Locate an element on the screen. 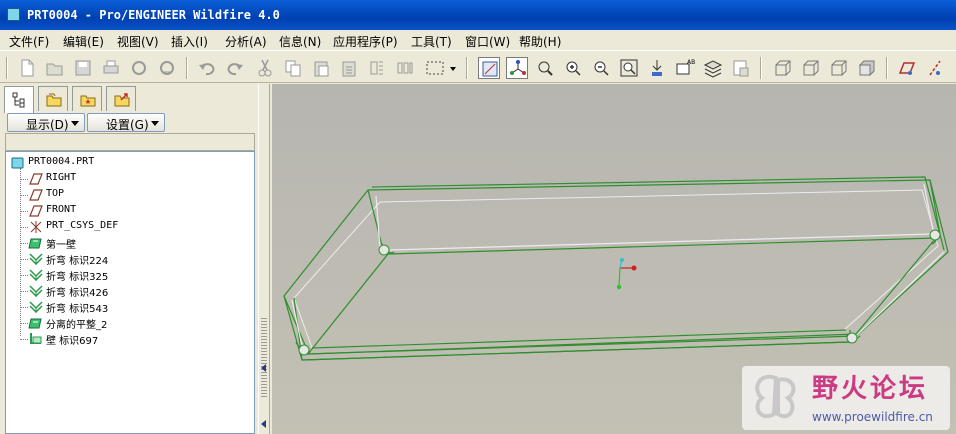 The width and height of the screenshot is (956, 434). part-icon is located at coordinates (13, 14).